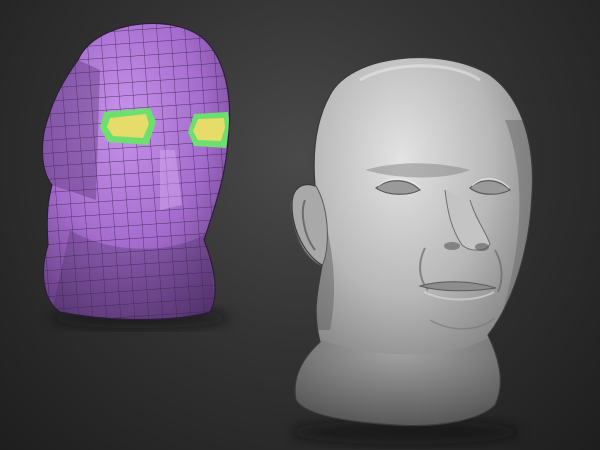 Image resolution: width=600 pixels, height=450 pixels. I want to click on right-eye-polygroup, so click(209, 130).